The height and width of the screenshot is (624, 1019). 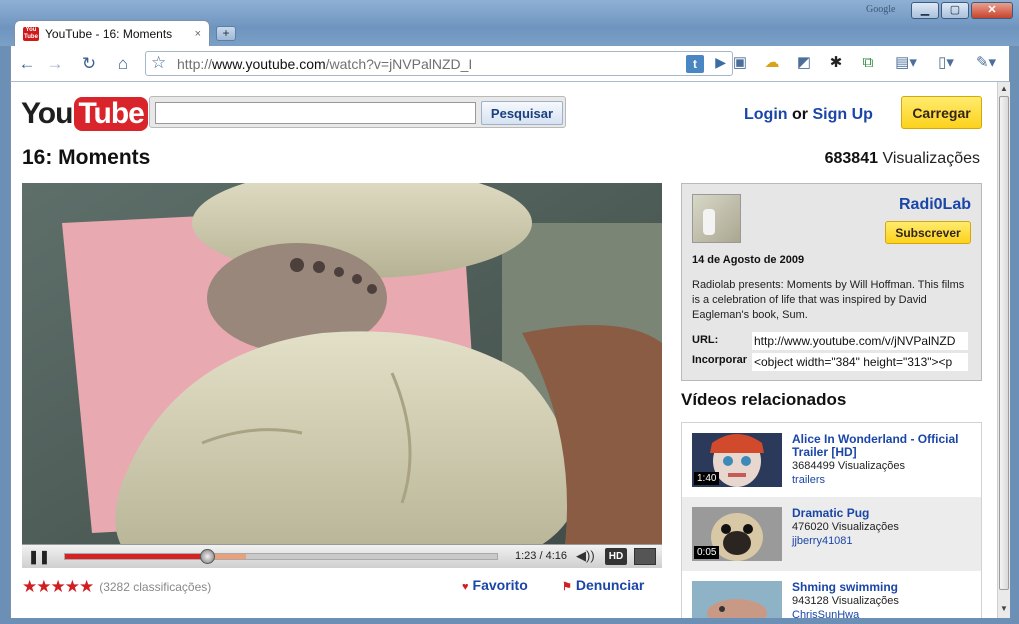 What do you see at coordinates (946, 63) in the screenshot?
I see `page-menu-icon: ▯▾` at bounding box center [946, 63].